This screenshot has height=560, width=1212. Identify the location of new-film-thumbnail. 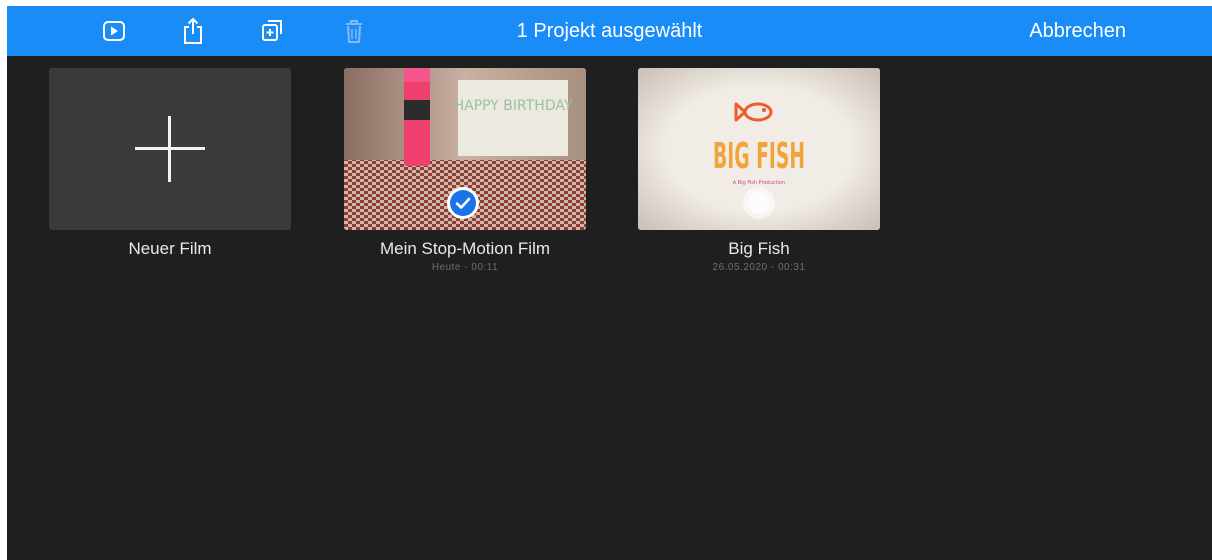
(170, 149).